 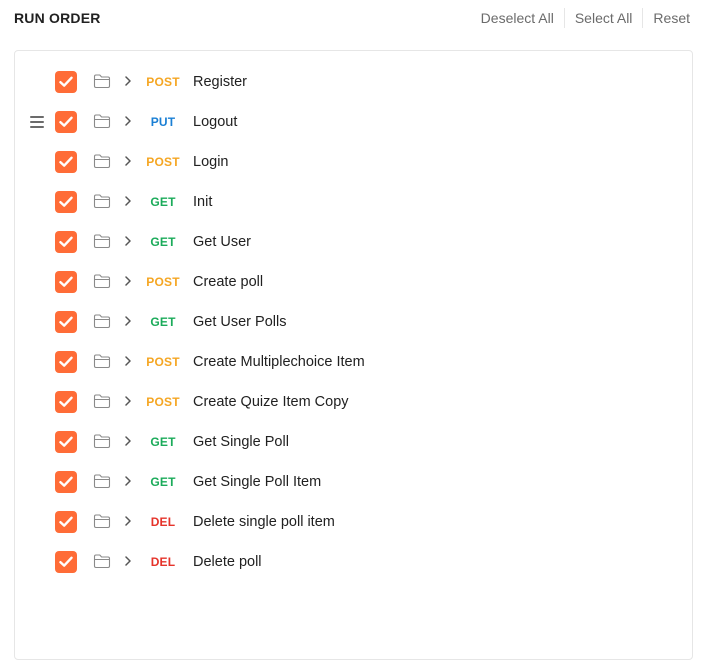 I want to click on deselect-all-button: Deselect All, so click(x=517, y=18).